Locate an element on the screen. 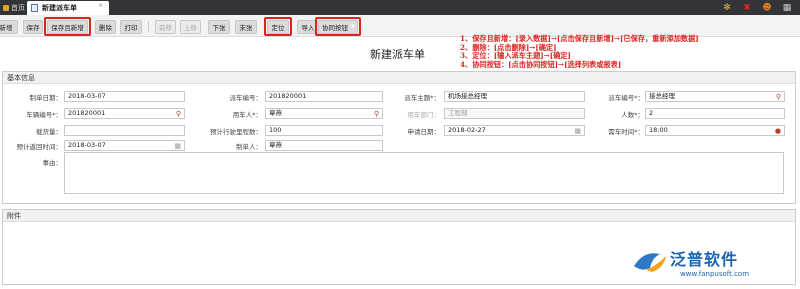 The height and width of the screenshot is (289, 800). collab-button: 协同按钮 ▼ is located at coordinates (338, 27).